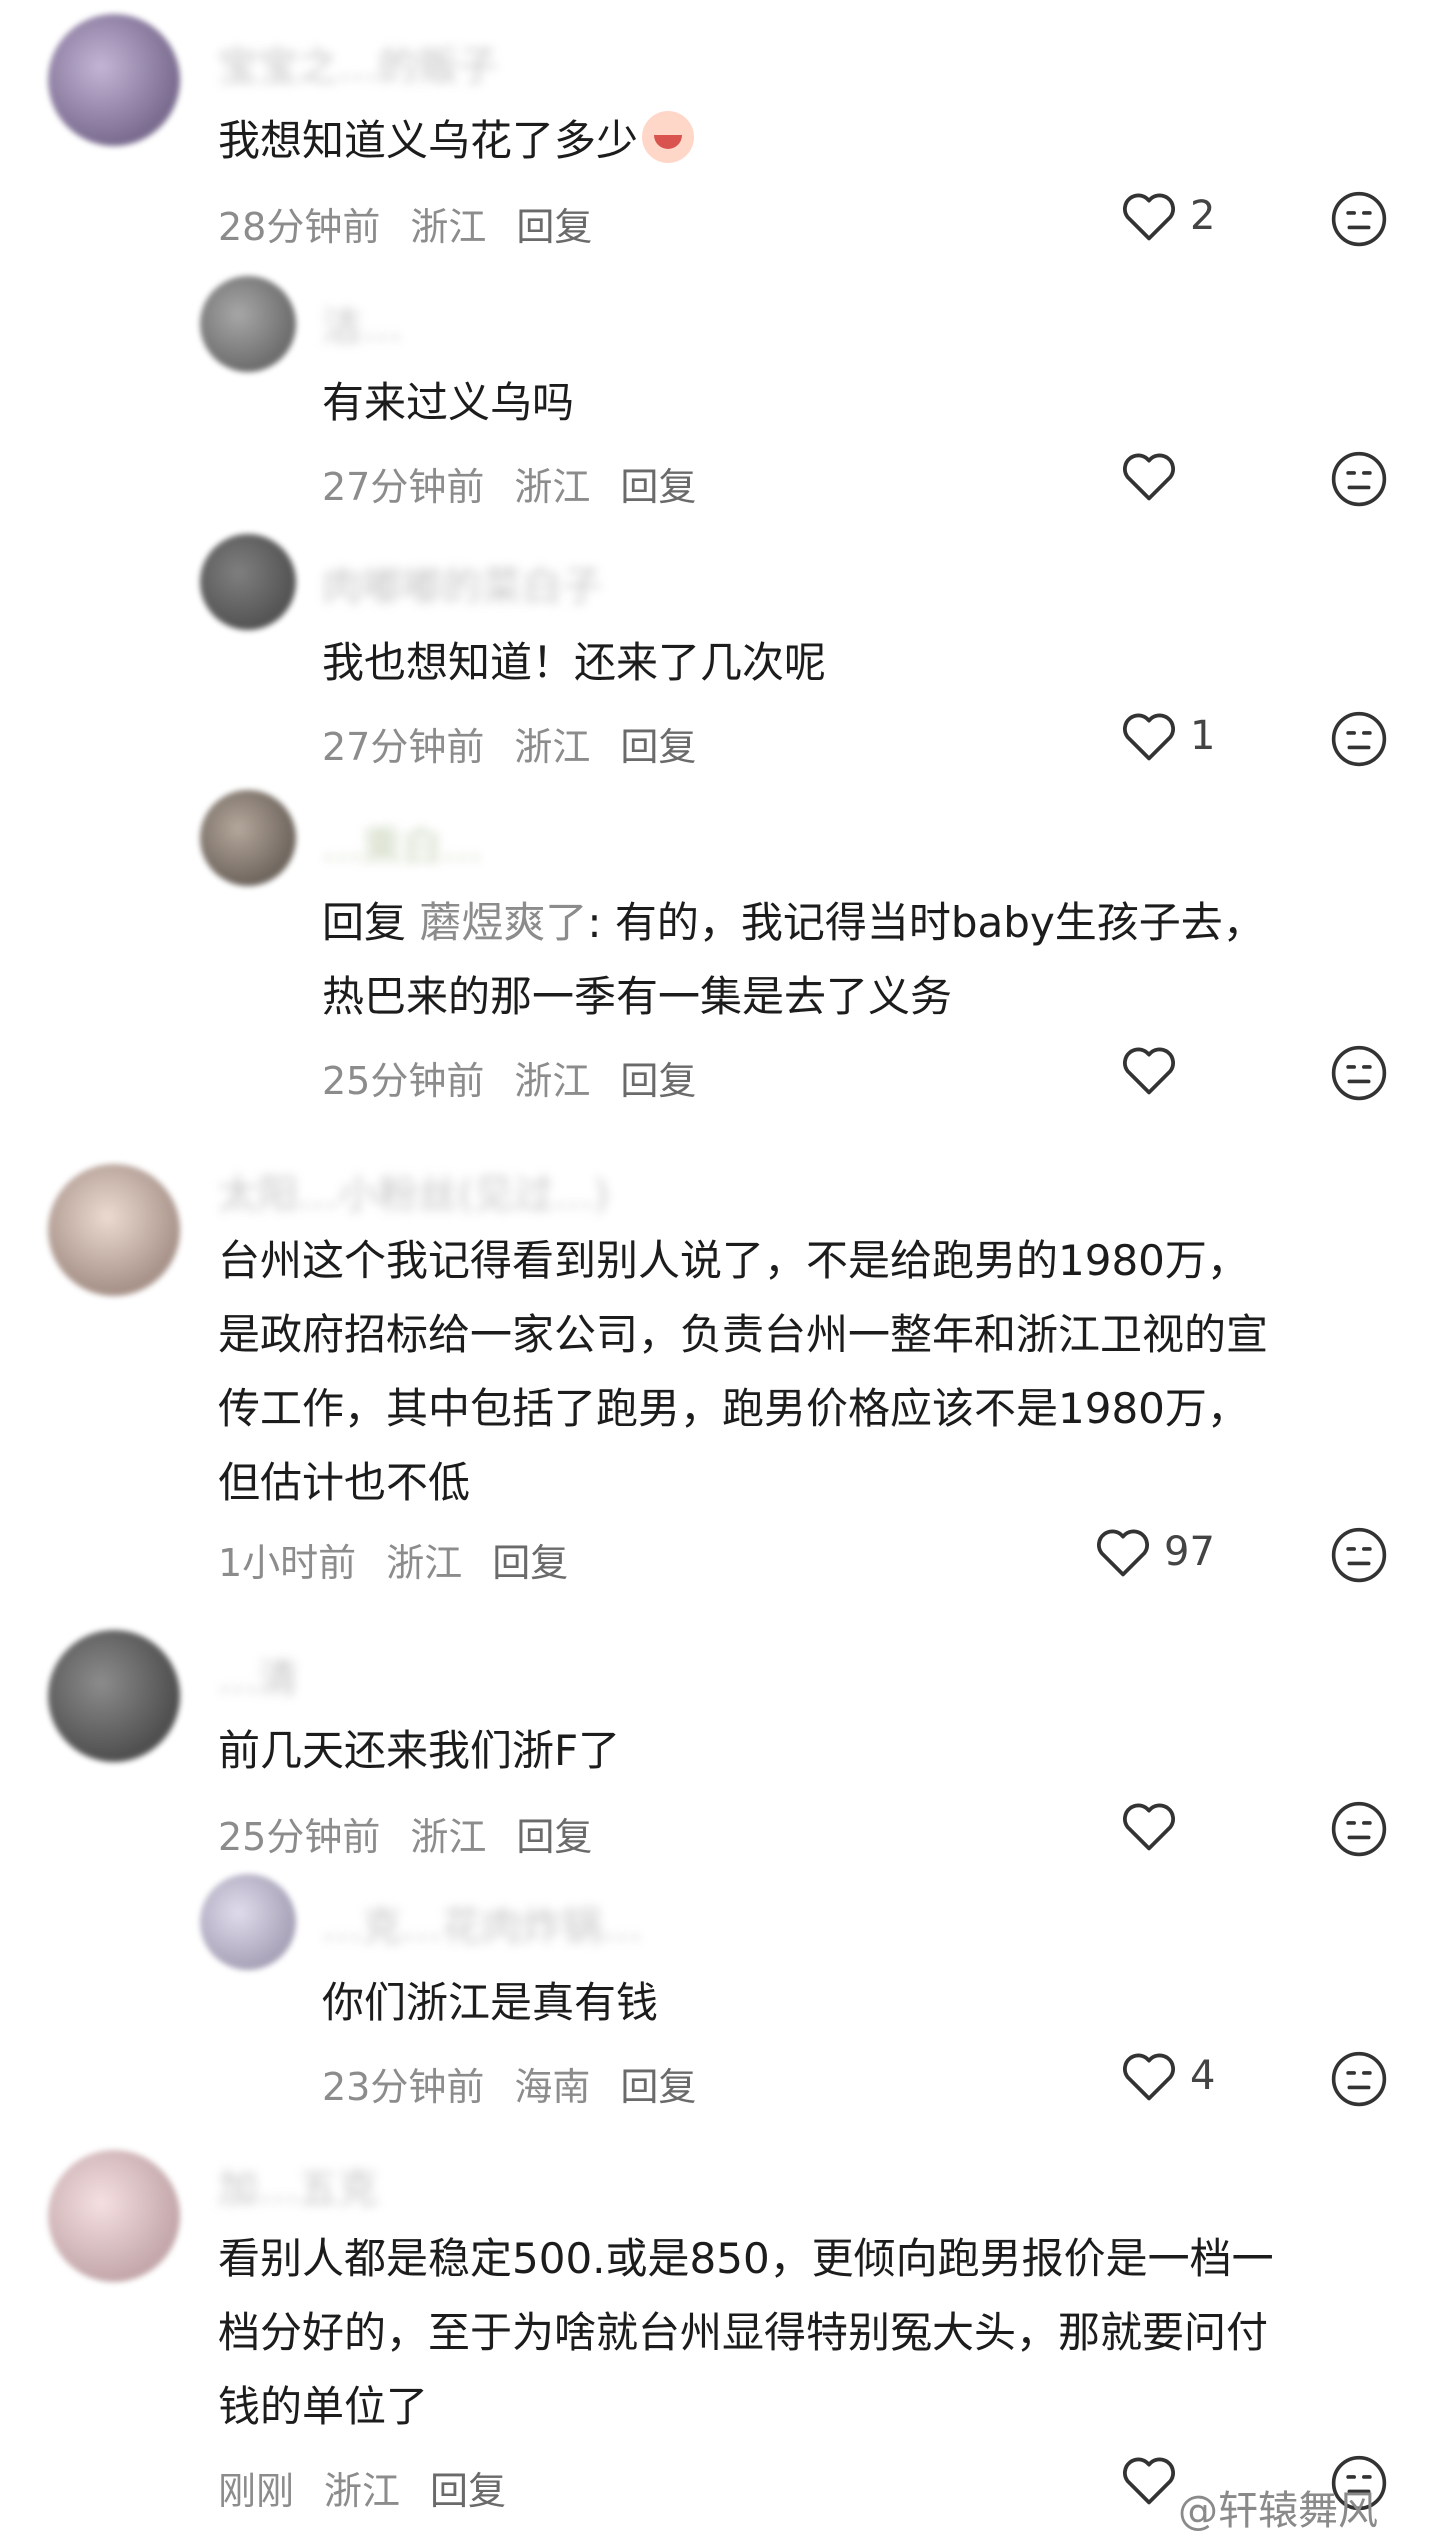 This screenshot has width=1440, height=2536. What do you see at coordinates (448, 402) in the screenshot?
I see `comment-text: 有来过义乌吗` at bounding box center [448, 402].